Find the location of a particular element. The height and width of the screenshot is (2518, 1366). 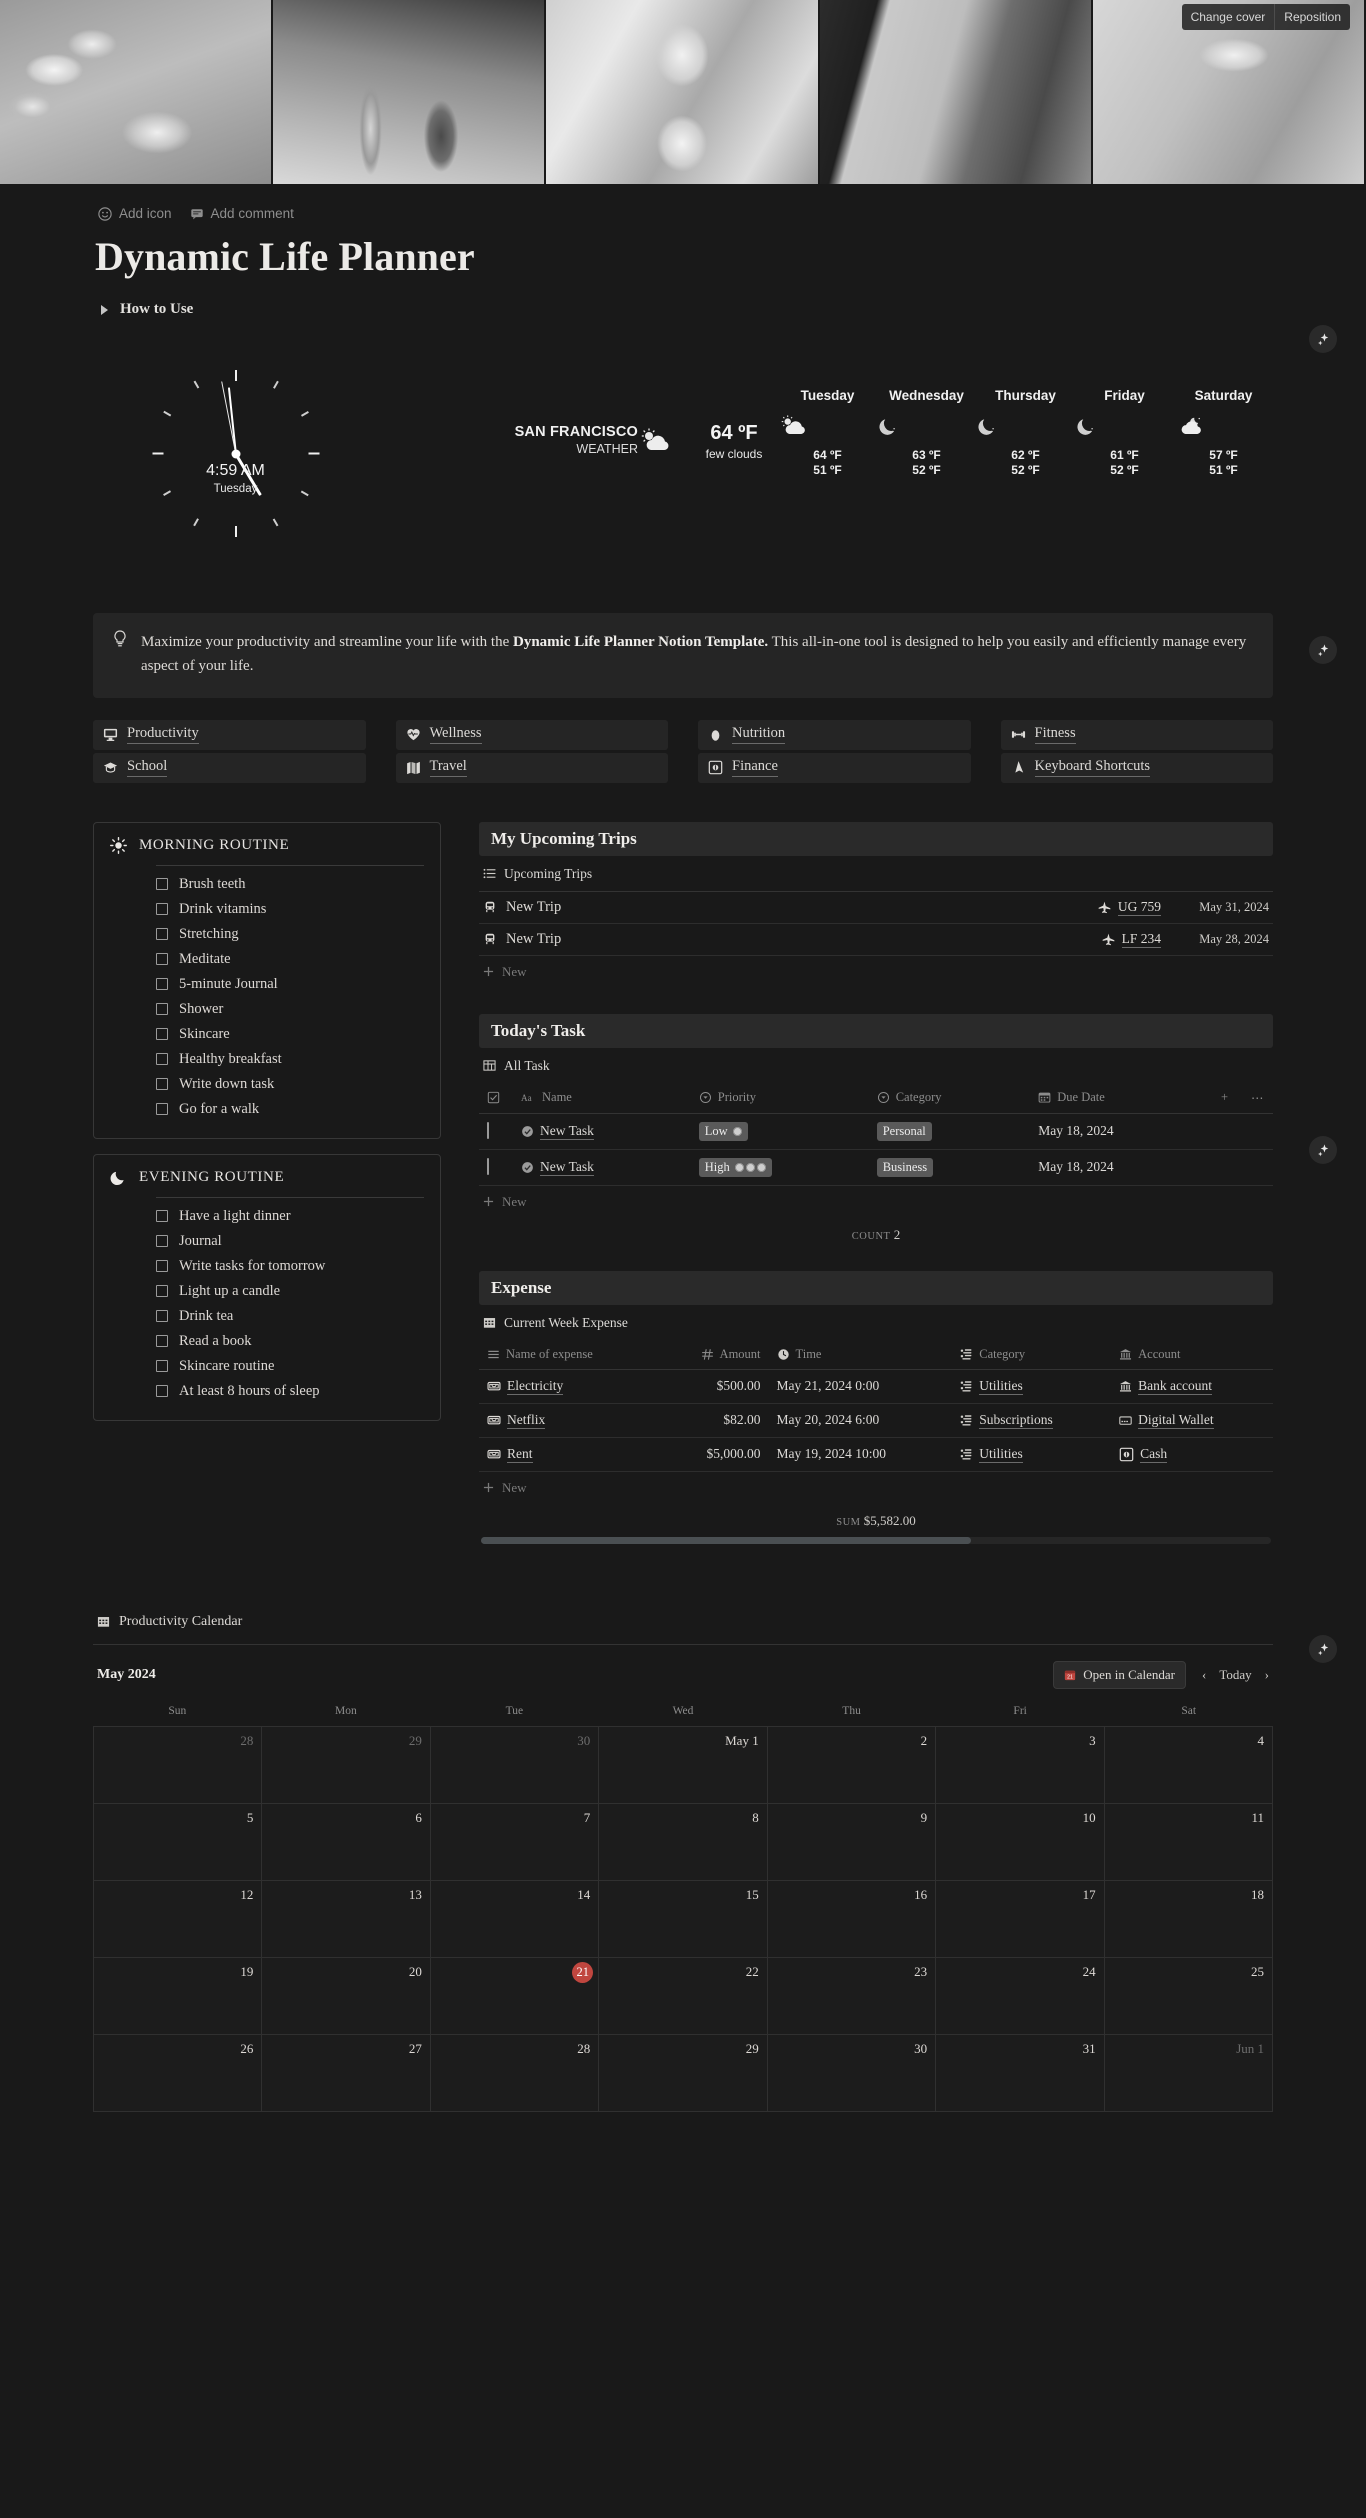

table-options-button: ⋯ is located at coordinates (1258, 1098).